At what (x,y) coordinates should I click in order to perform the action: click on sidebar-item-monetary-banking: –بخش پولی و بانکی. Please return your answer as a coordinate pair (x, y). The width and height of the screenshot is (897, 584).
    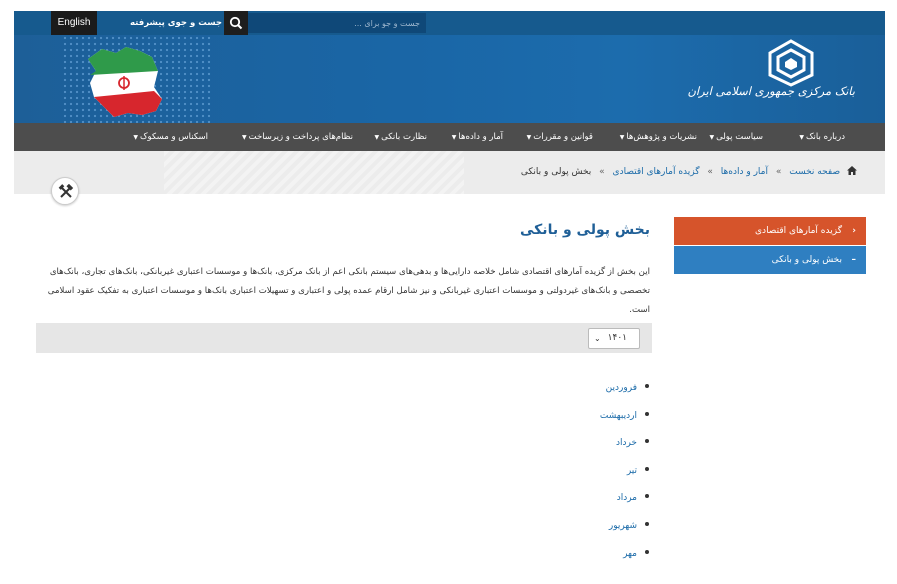
    Looking at the image, I should click on (770, 260).